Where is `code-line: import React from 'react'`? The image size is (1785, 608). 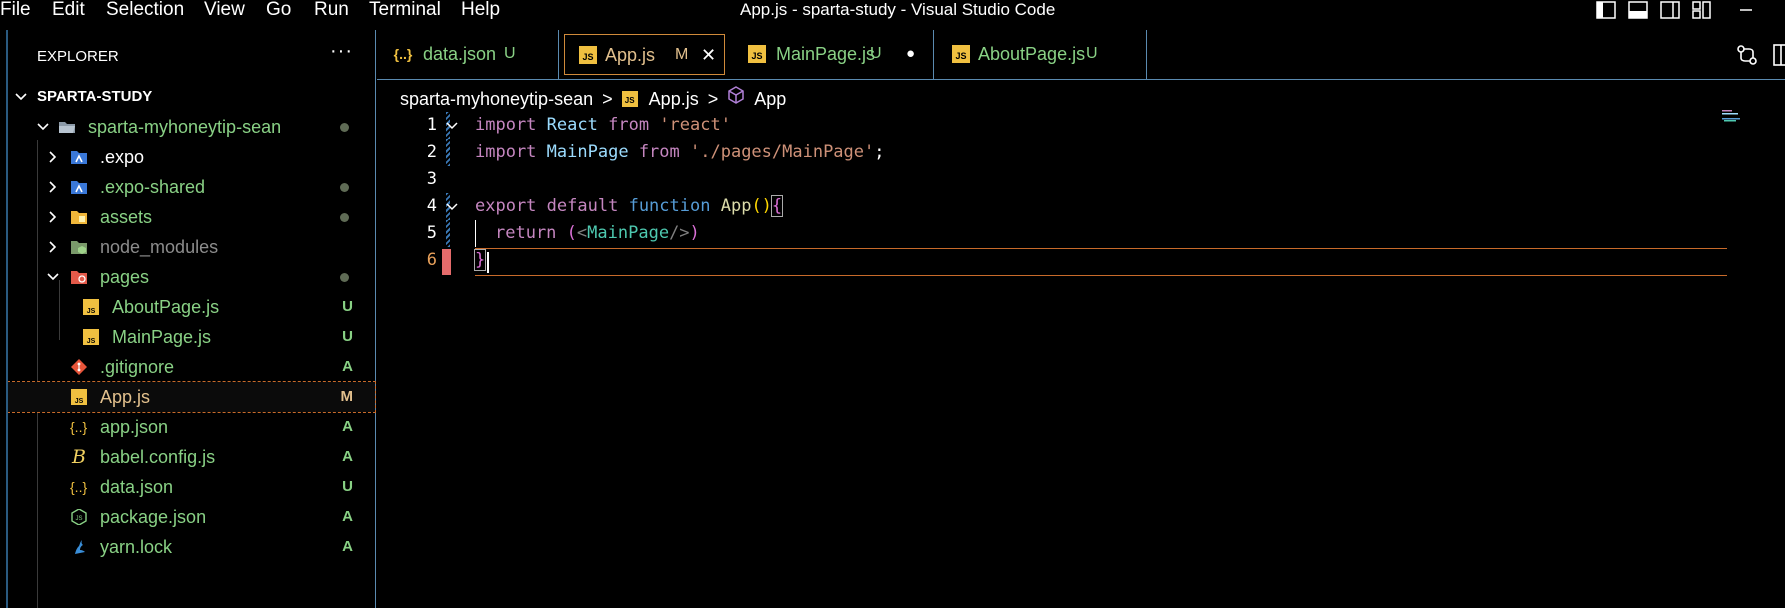
code-line: import React from 'react' is located at coordinates (603, 125).